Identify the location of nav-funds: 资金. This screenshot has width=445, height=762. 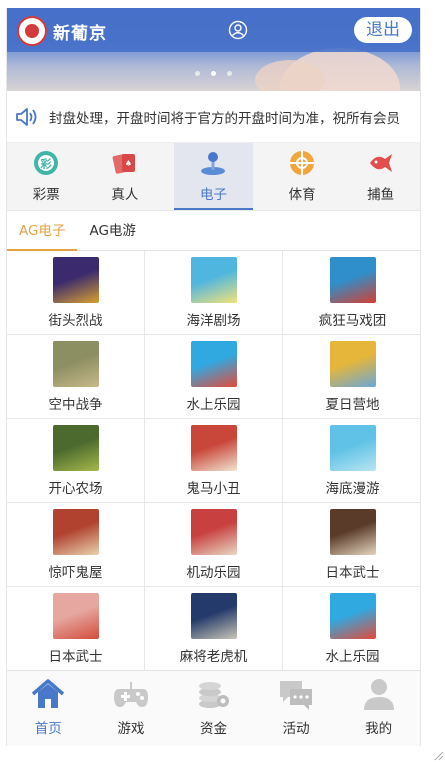
(213, 708).